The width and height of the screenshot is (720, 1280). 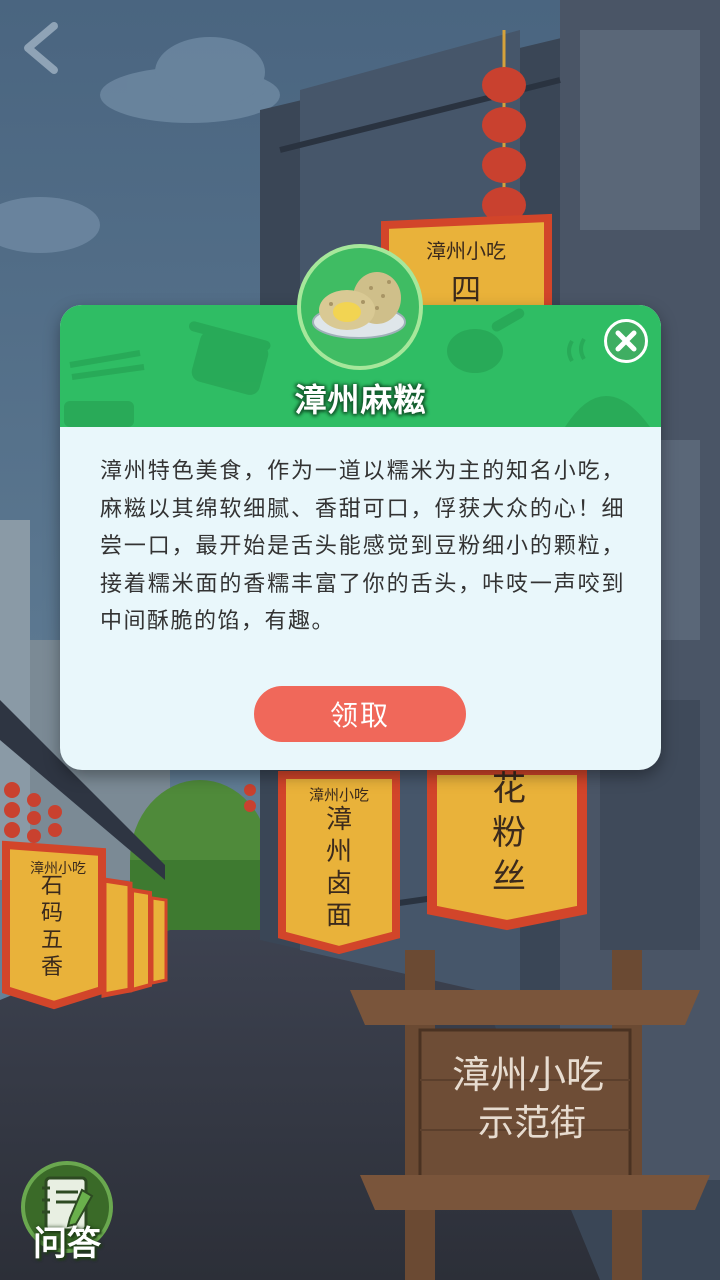 I want to click on close-icon, so click(x=626, y=341).